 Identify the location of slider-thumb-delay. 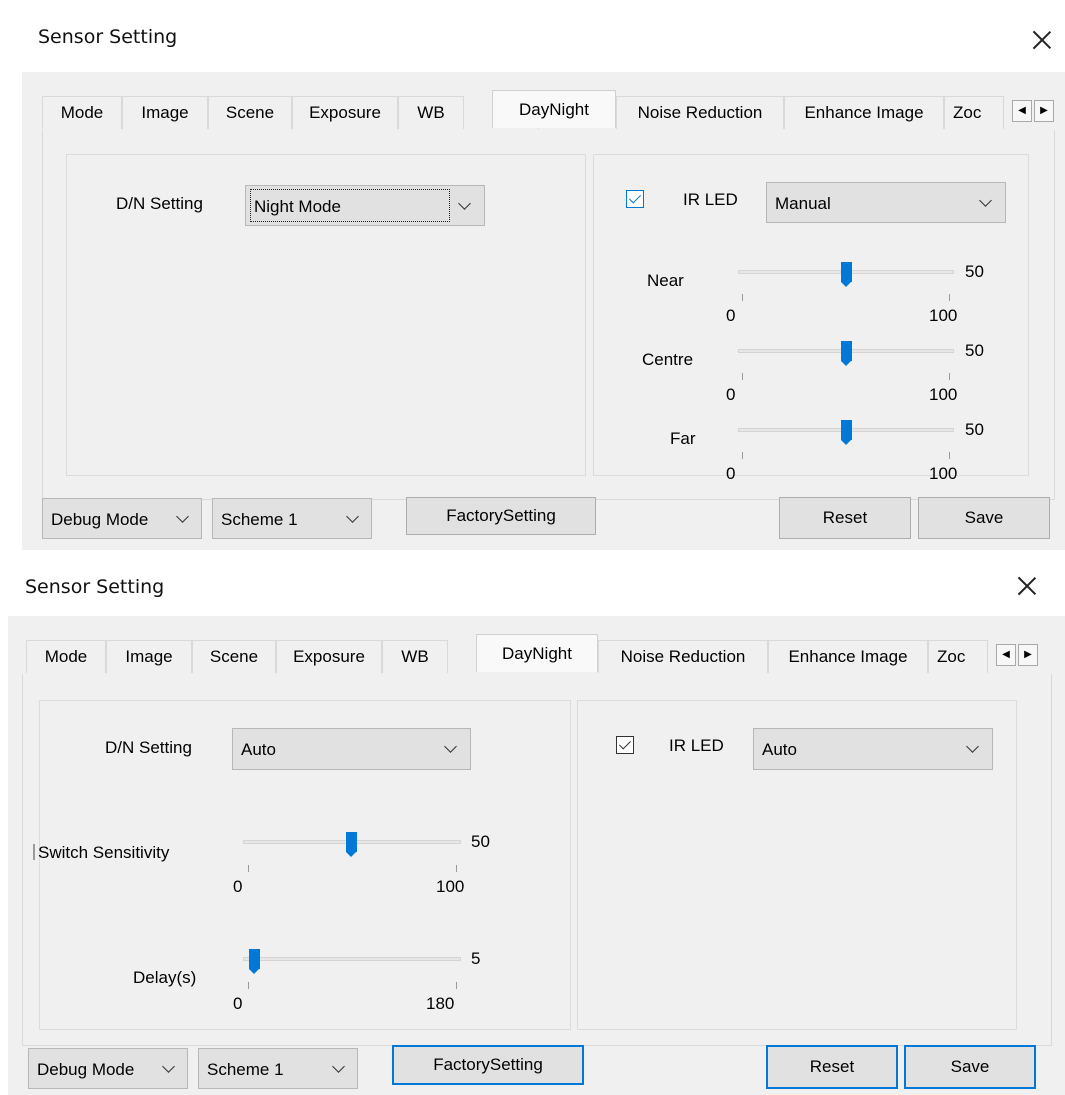
(254, 961).